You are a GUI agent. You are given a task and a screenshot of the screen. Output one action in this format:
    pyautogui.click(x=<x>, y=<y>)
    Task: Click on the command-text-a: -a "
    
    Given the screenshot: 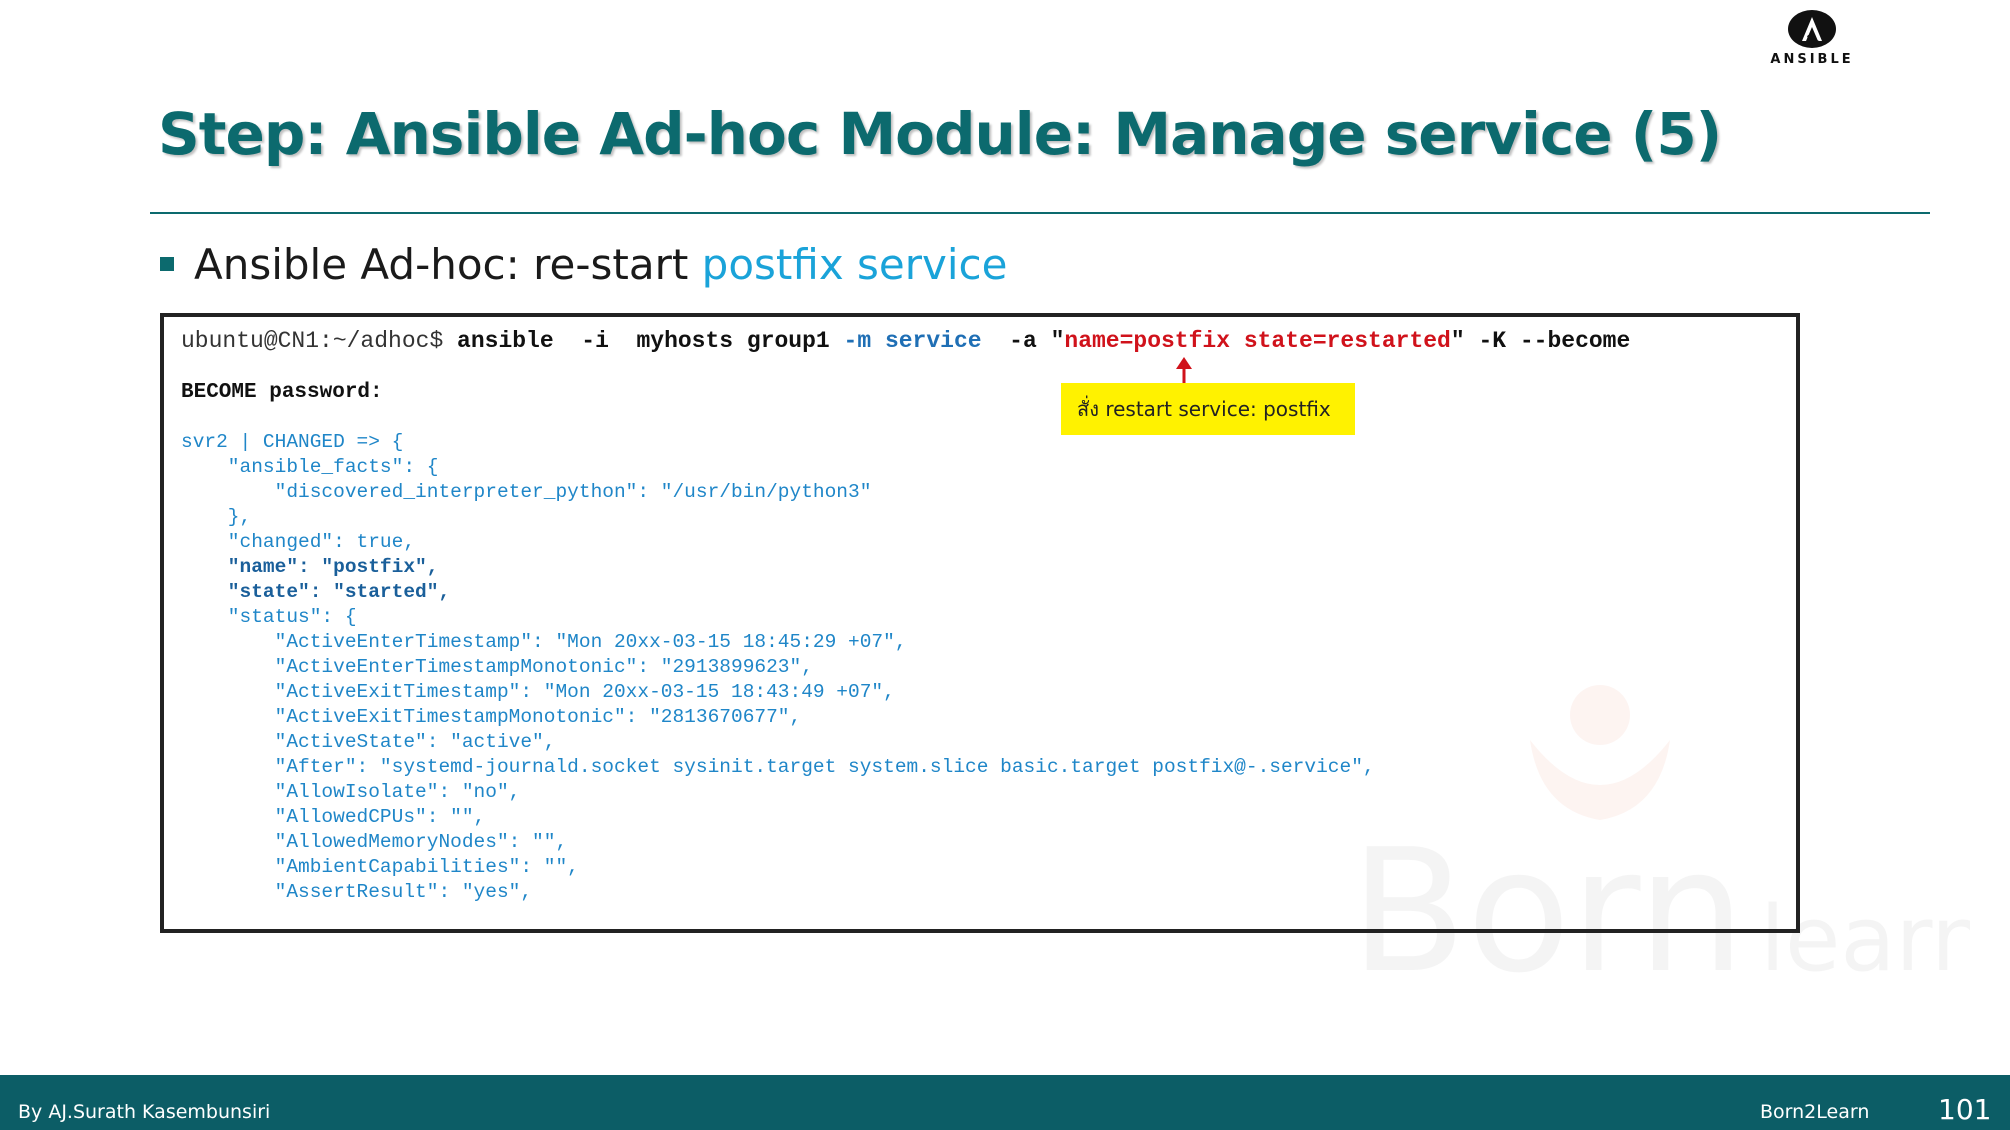 What is the action you would take?
    pyautogui.click(x=1023, y=341)
    